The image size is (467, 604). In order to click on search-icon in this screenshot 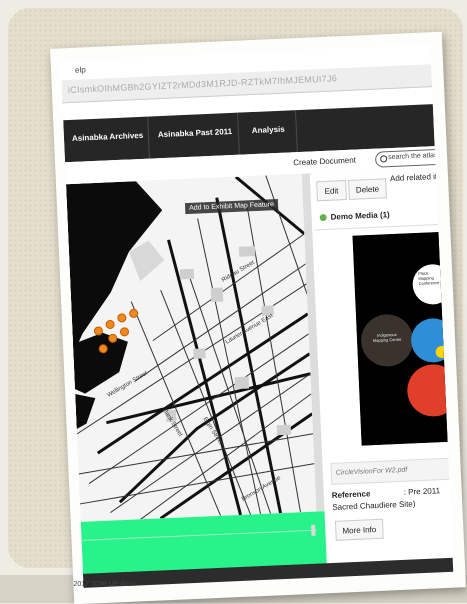, I will do `click(384, 159)`.